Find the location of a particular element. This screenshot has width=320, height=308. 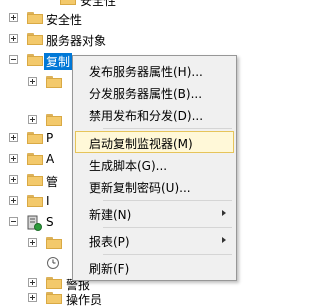

sql-agent-icon is located at coordinates (34, 223).